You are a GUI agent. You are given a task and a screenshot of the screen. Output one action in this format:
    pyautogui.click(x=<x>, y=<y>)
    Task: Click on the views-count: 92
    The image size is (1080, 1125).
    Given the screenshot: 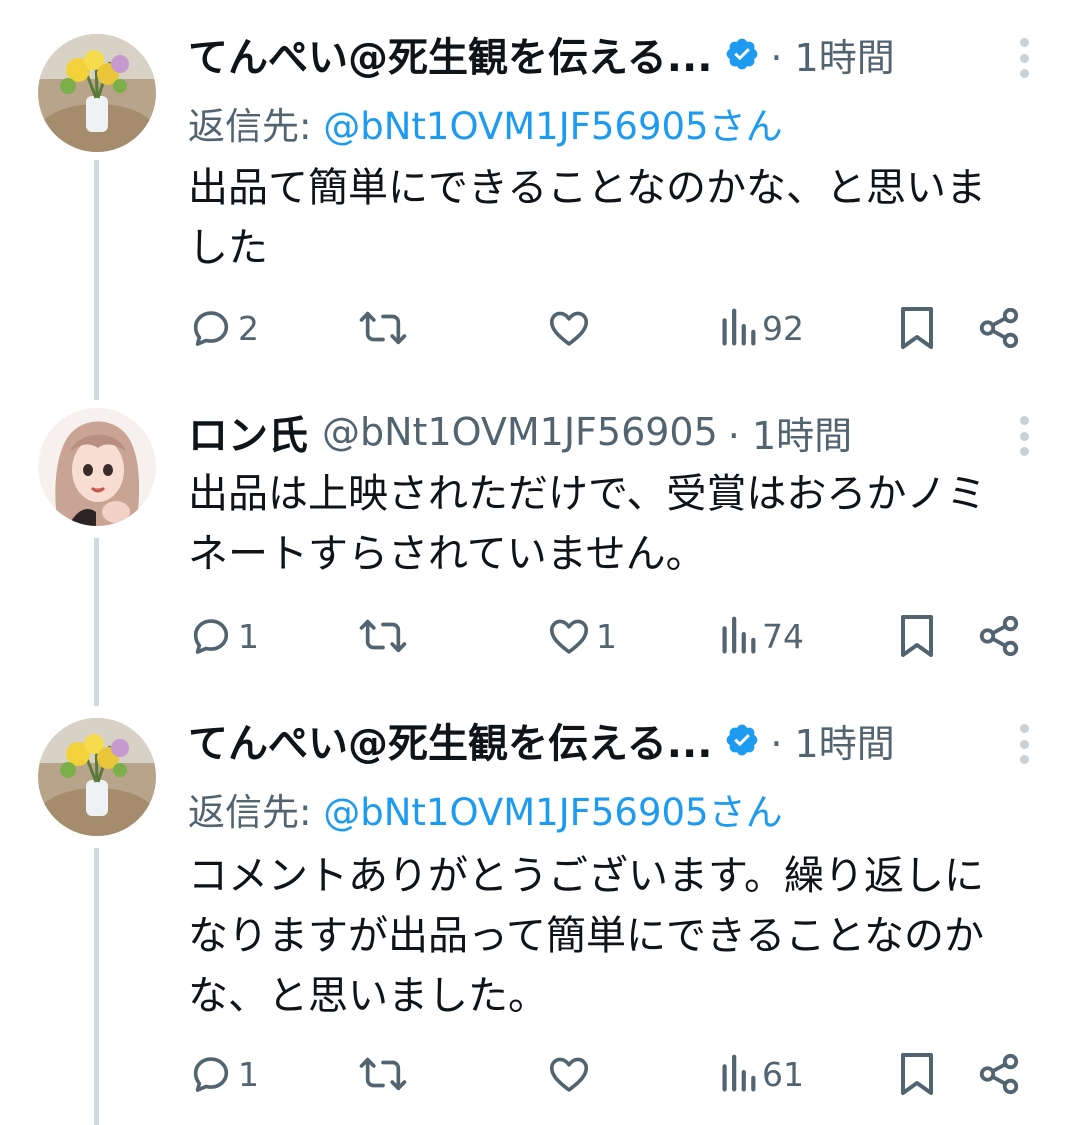 What is the action you would take?
    pyautogui.click(x=783, y=328)
    